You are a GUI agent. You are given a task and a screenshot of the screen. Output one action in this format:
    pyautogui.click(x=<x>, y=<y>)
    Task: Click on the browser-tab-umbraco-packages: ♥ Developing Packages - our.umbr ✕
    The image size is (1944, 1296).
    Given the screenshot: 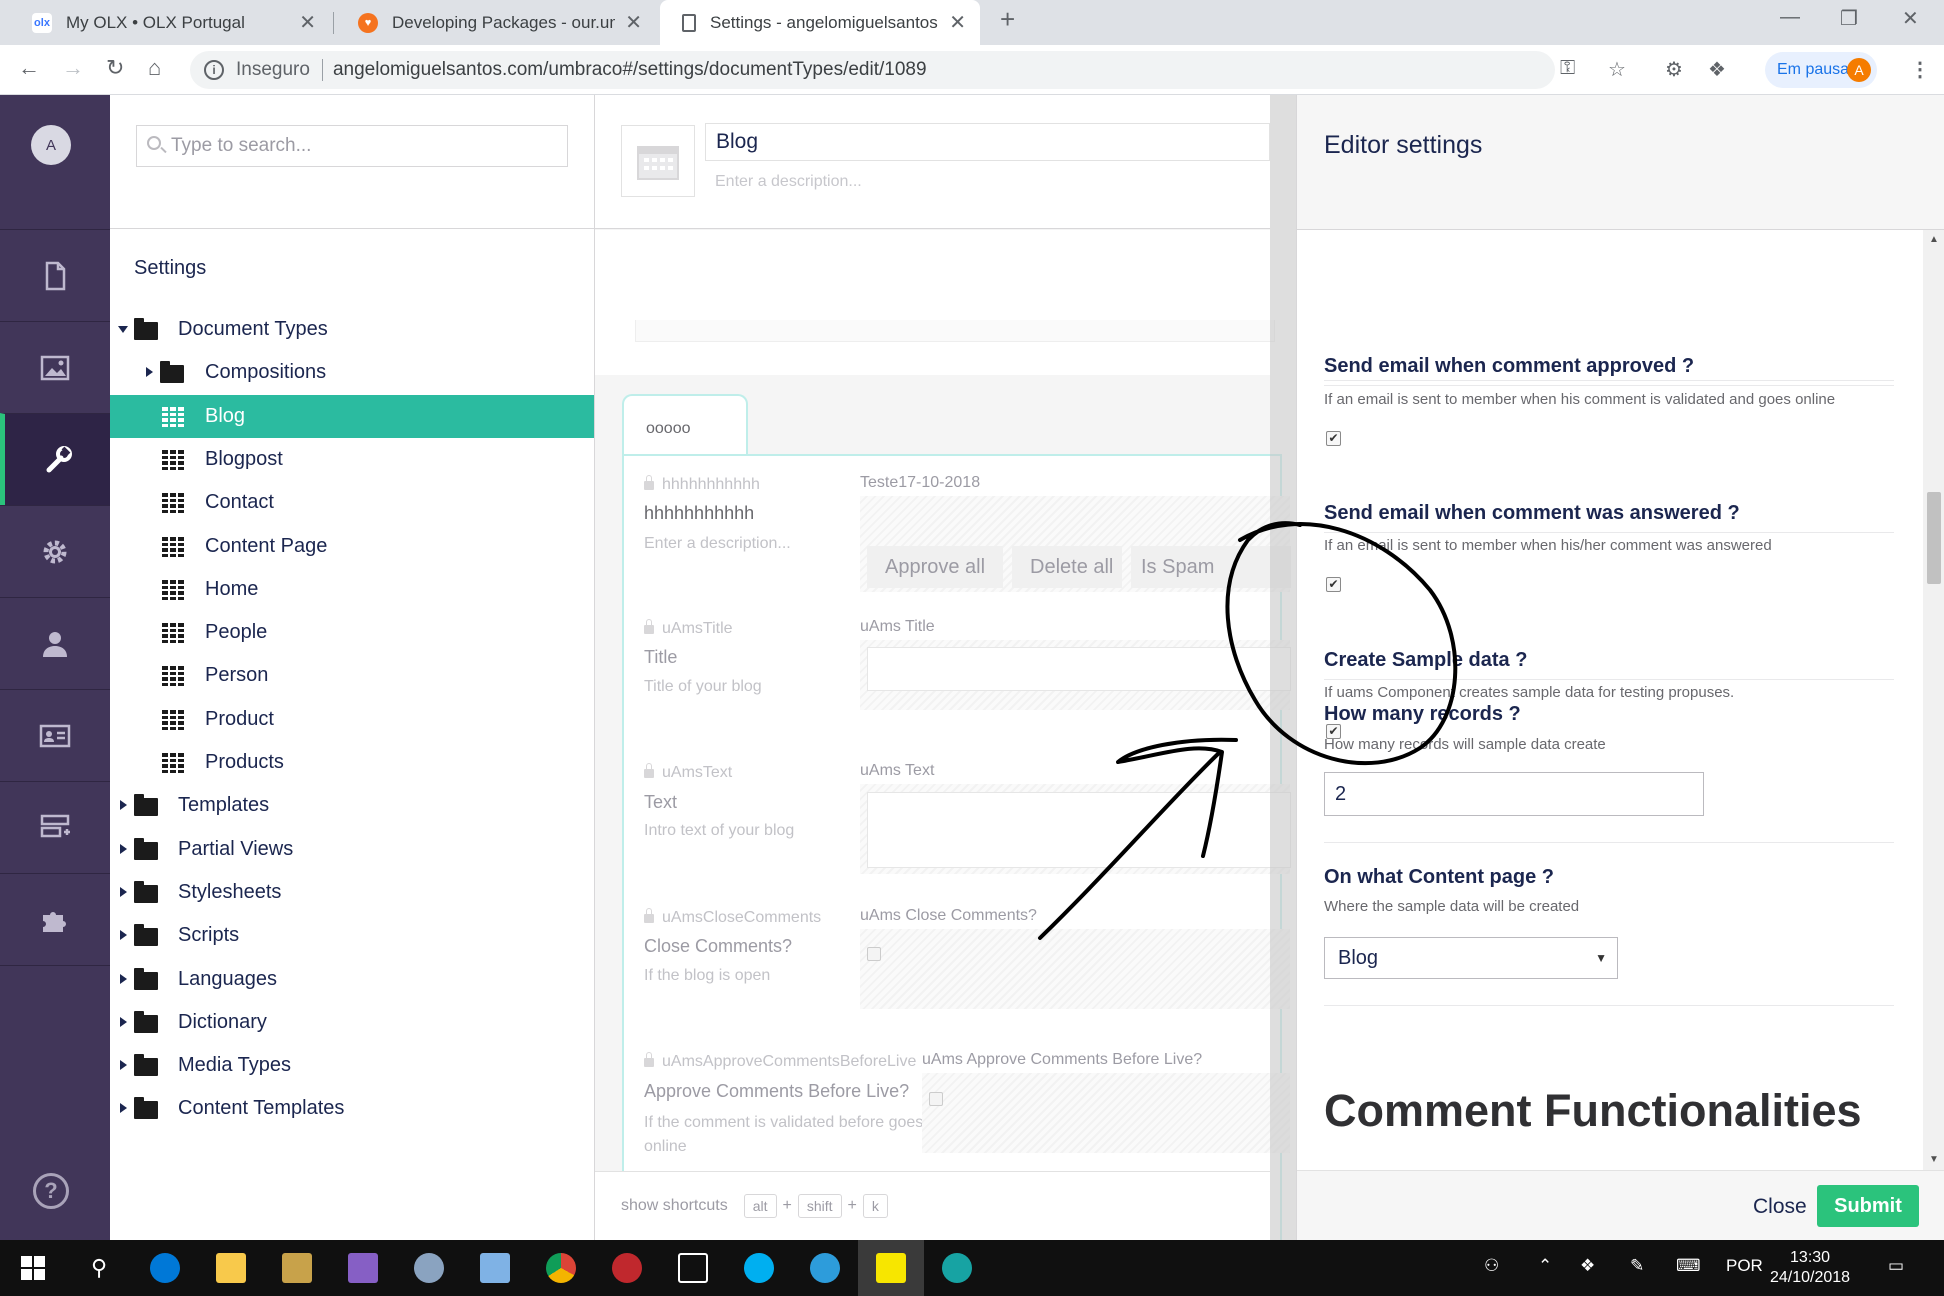 What is the action you would take?
    pyautogui.click(x=496, y=22)
    